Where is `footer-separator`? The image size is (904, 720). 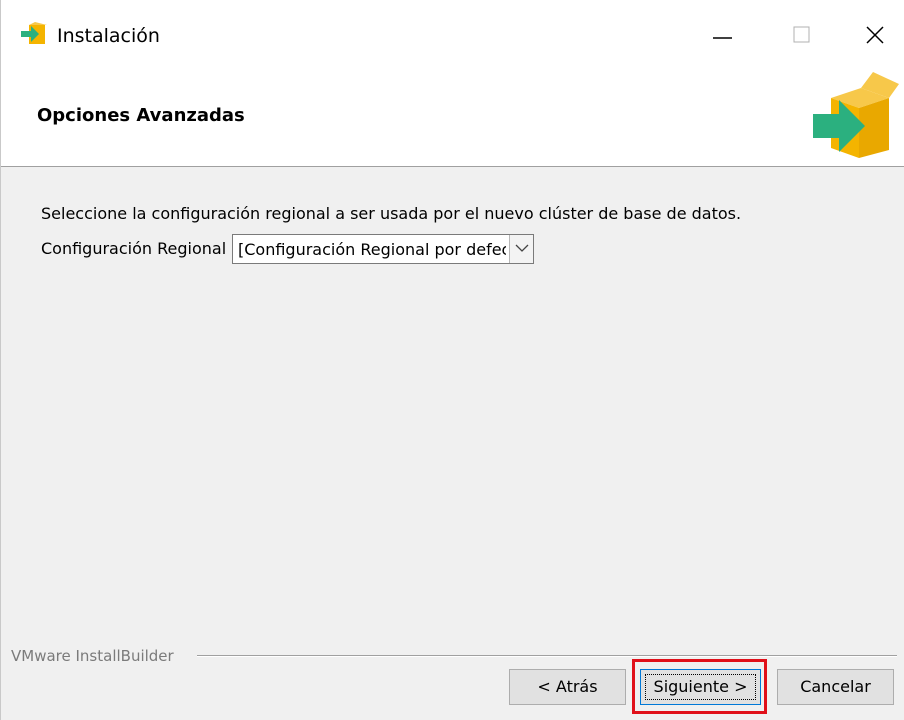 footer-separator is located at coordinates (547, 656).